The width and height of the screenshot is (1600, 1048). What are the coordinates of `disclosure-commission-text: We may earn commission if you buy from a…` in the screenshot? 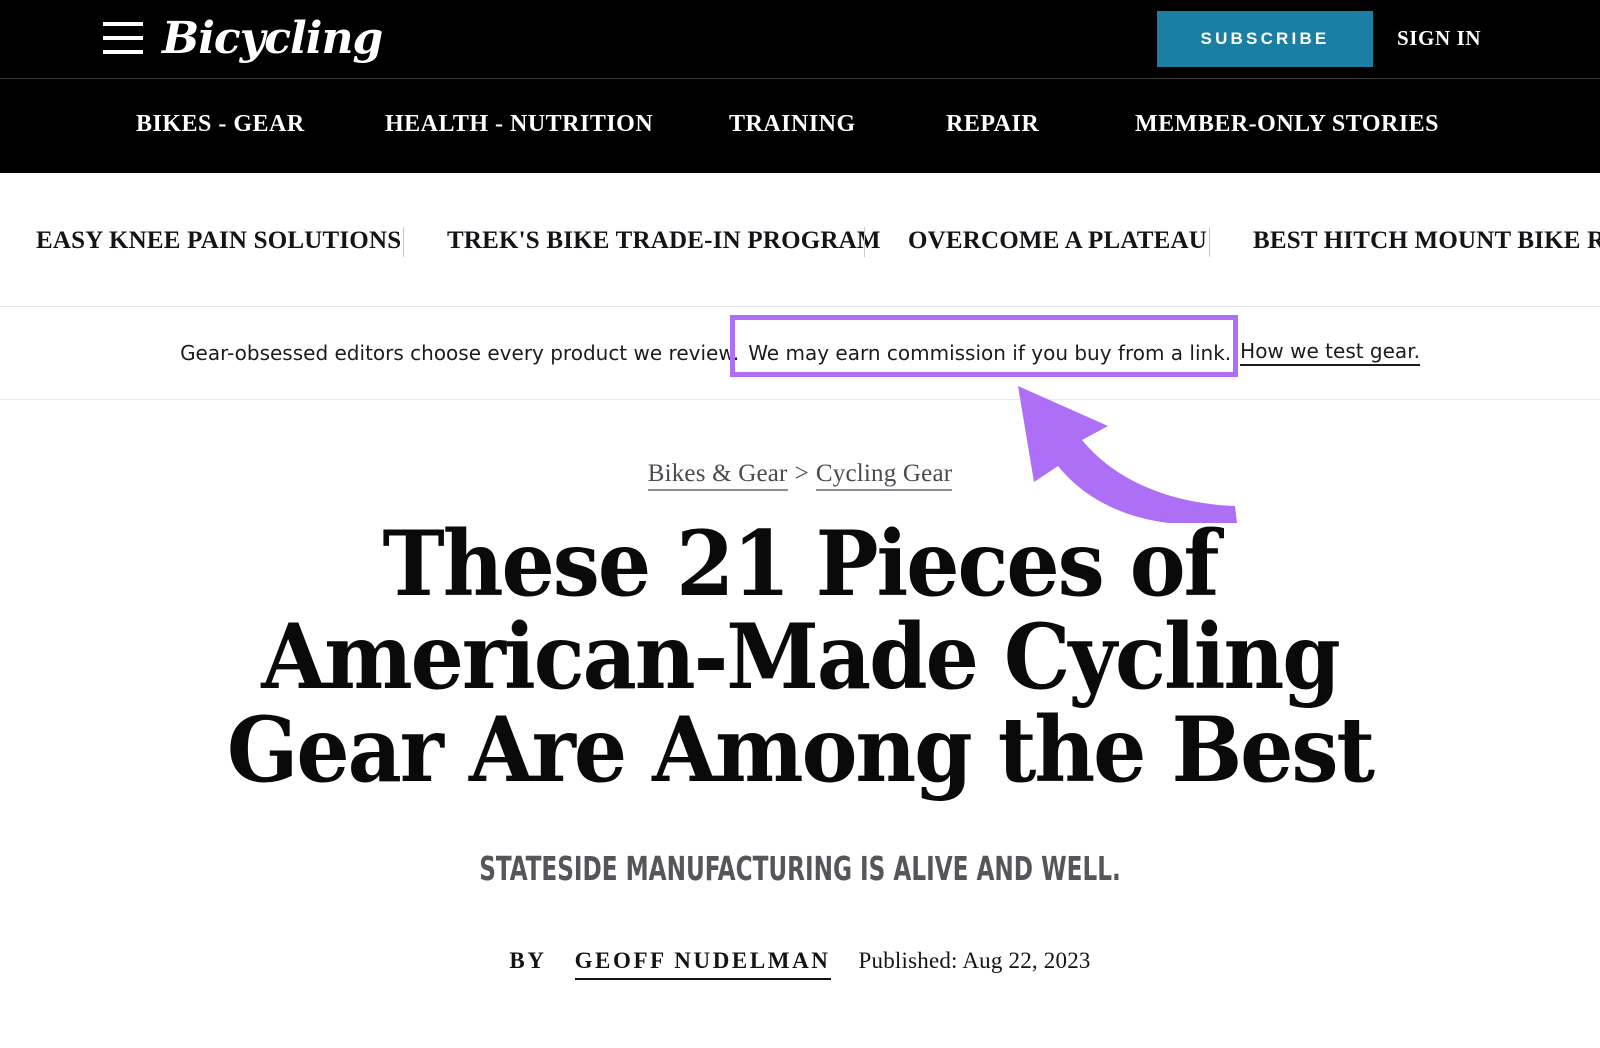 It's located at (990, 352).